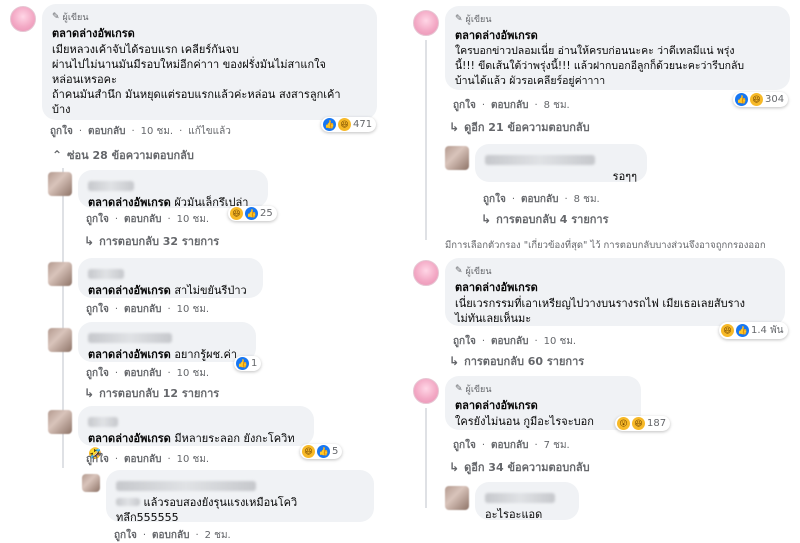  Describe the element at coordinates (123, 155) in the screenshot. I see `hide-replies-link: ⌃ ซ่อน 28 ข้อความตอบกลับ` at that location.